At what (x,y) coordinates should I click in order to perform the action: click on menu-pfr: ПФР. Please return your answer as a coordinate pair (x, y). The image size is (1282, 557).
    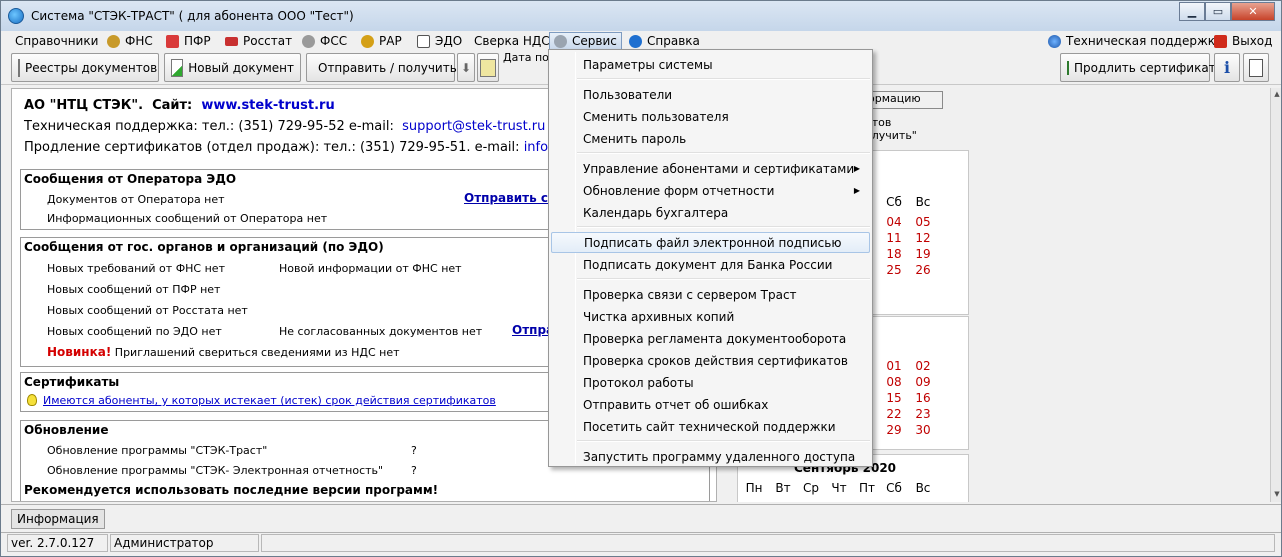
    Looking at the image, I should click on (188, 41).